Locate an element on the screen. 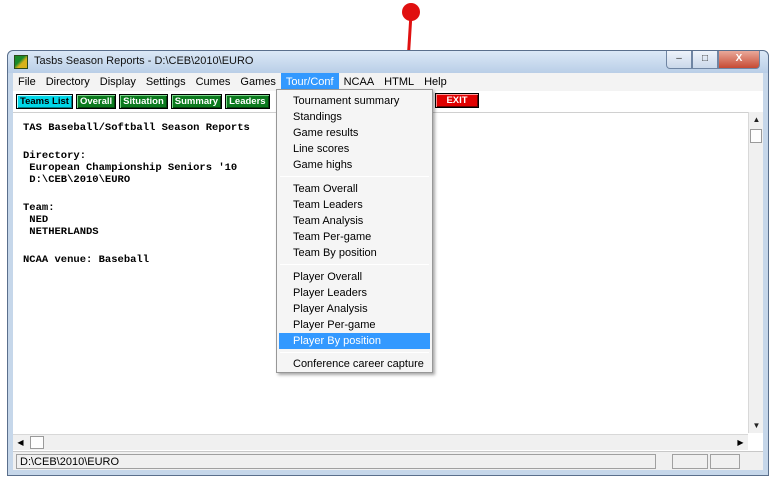 Image resolution: width=769 pixels, height=479 pixels. menu-player-per-game: Player Per-game is located at coordinates (354, 325).